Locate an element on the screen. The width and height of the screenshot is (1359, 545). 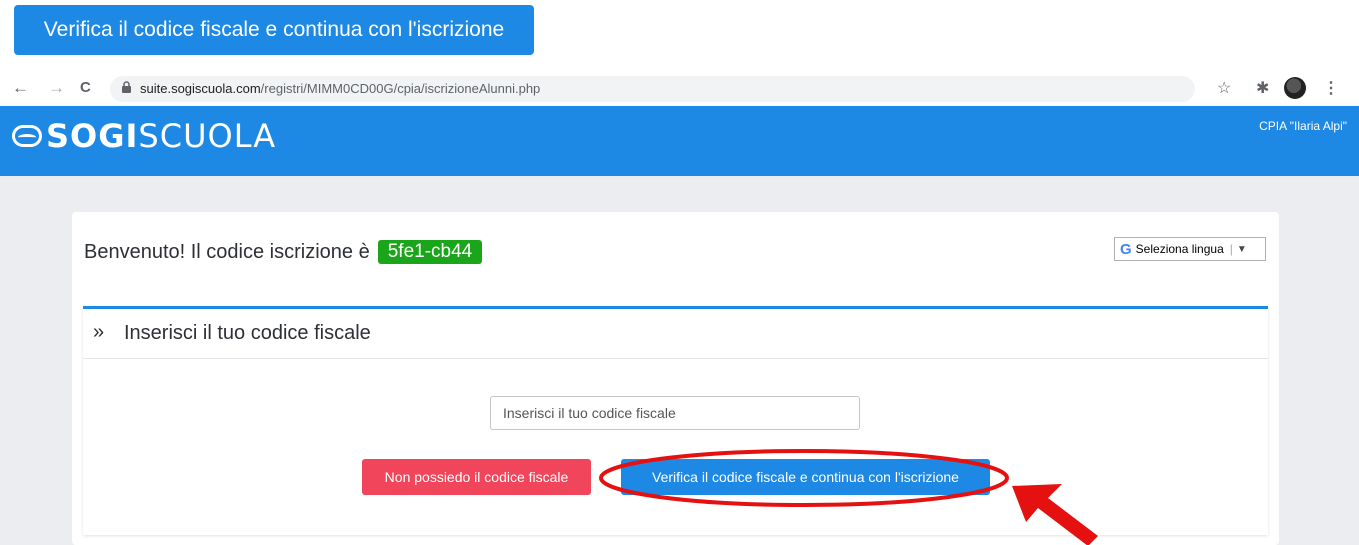
panel-header: » Inserisci il tuo codice fiscale is located at coordinates (675, 334).